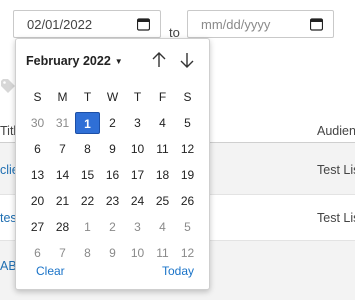 The image size is (355, 300). I want to click on tag-icon, so click(8, 86).